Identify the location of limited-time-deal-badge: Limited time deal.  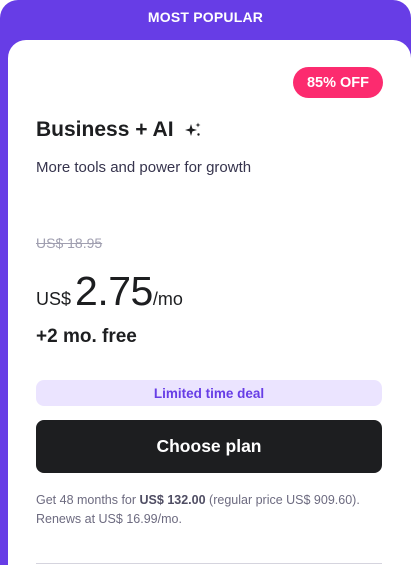
(209, 393).